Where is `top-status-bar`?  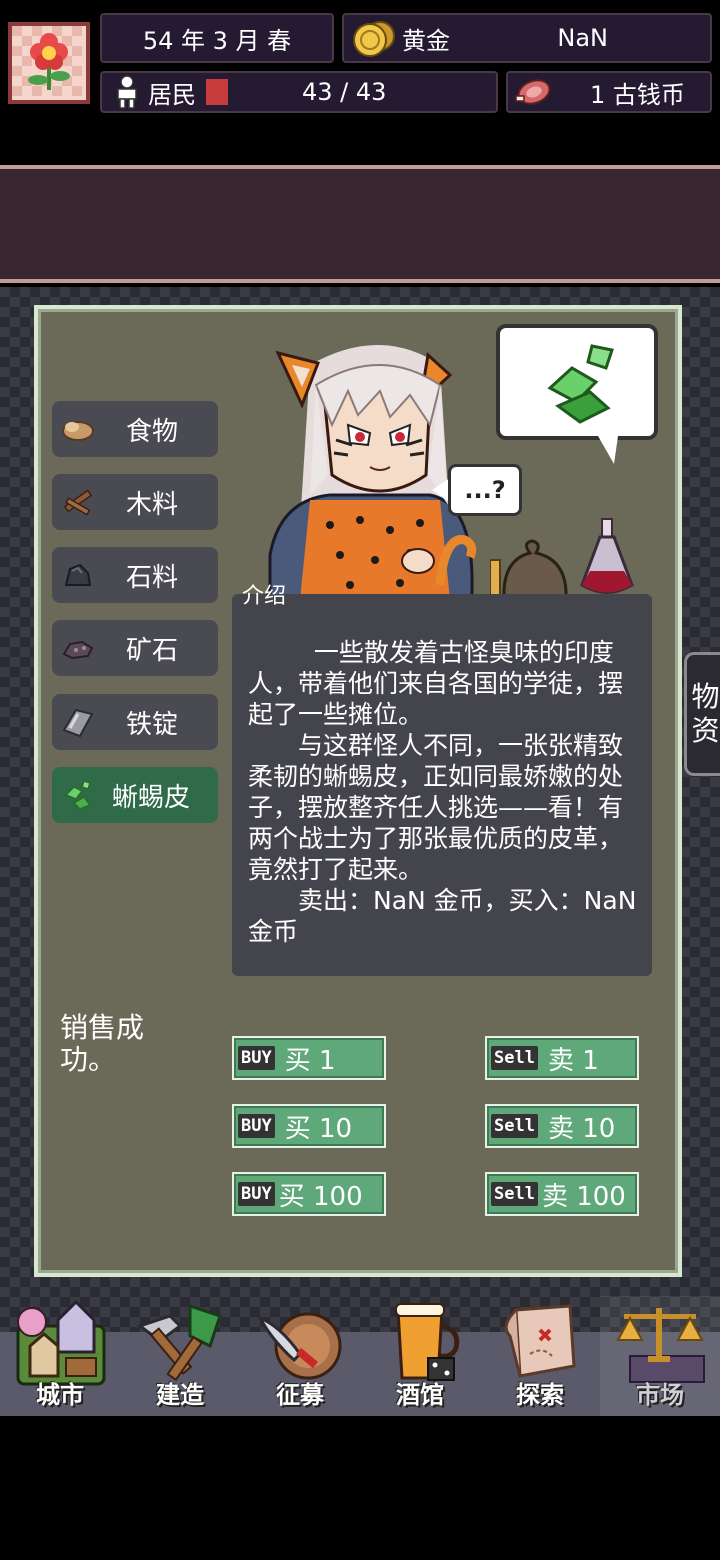 top-status-bar is located at coordinates (360, 224).